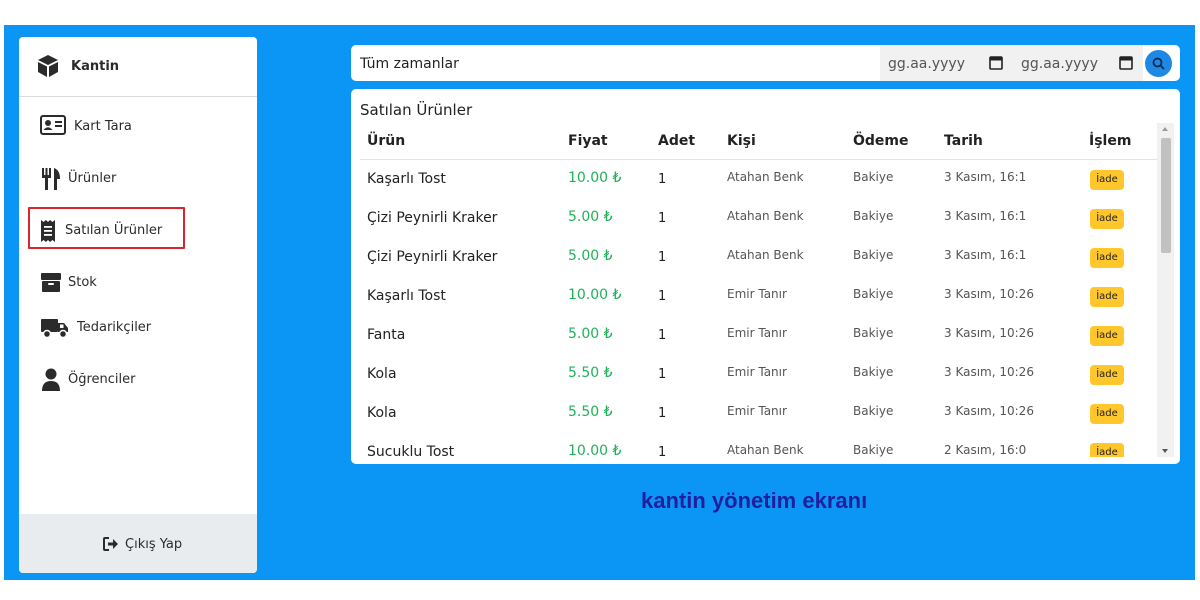  I want to click on sidebar-item-label: Öğrenciler, so click(102, 379).